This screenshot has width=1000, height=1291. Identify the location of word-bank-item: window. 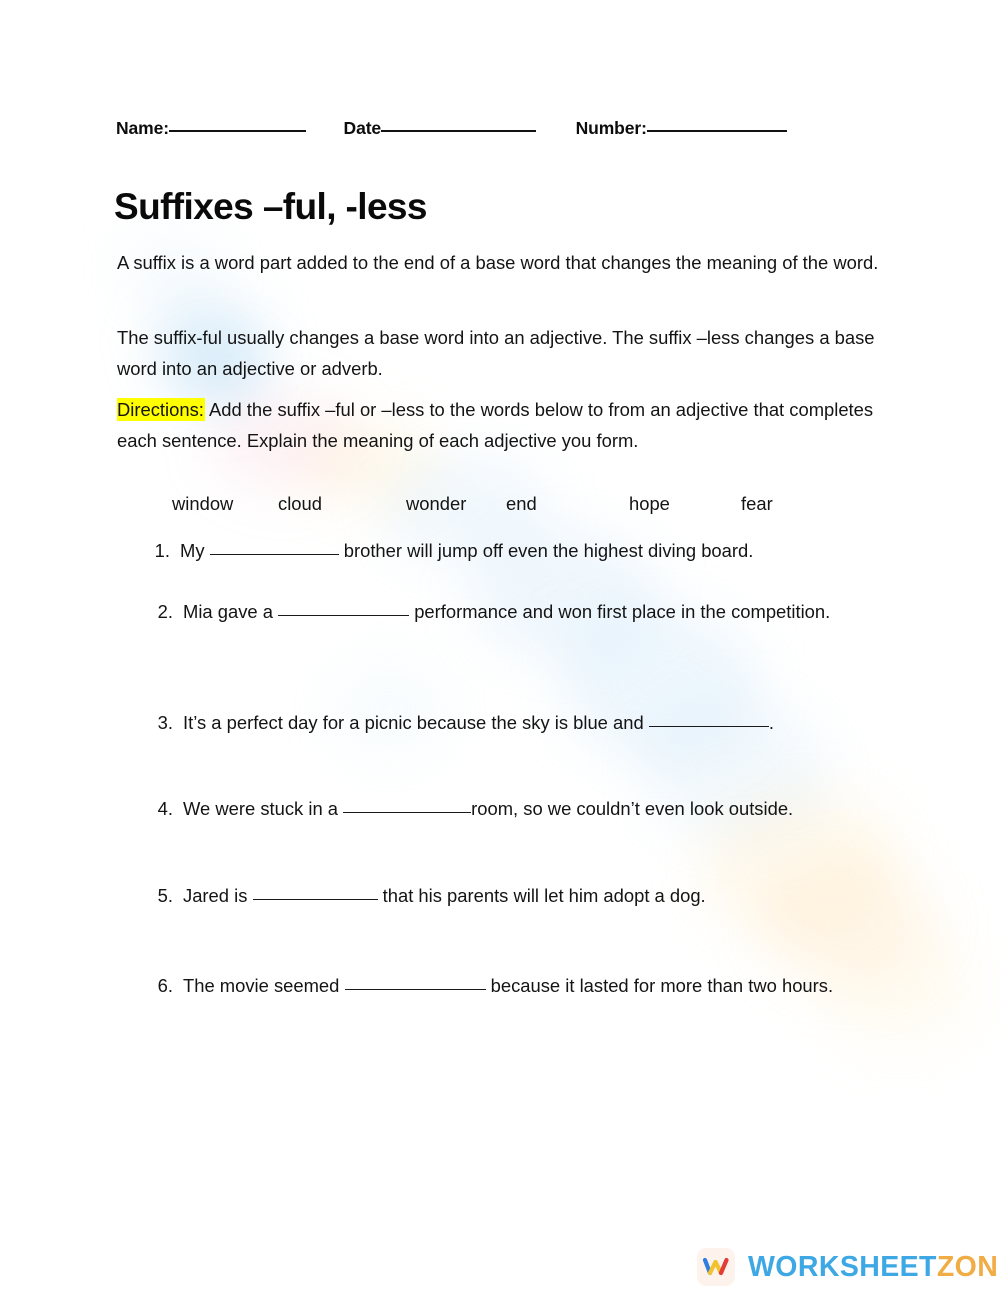
(203, 503).